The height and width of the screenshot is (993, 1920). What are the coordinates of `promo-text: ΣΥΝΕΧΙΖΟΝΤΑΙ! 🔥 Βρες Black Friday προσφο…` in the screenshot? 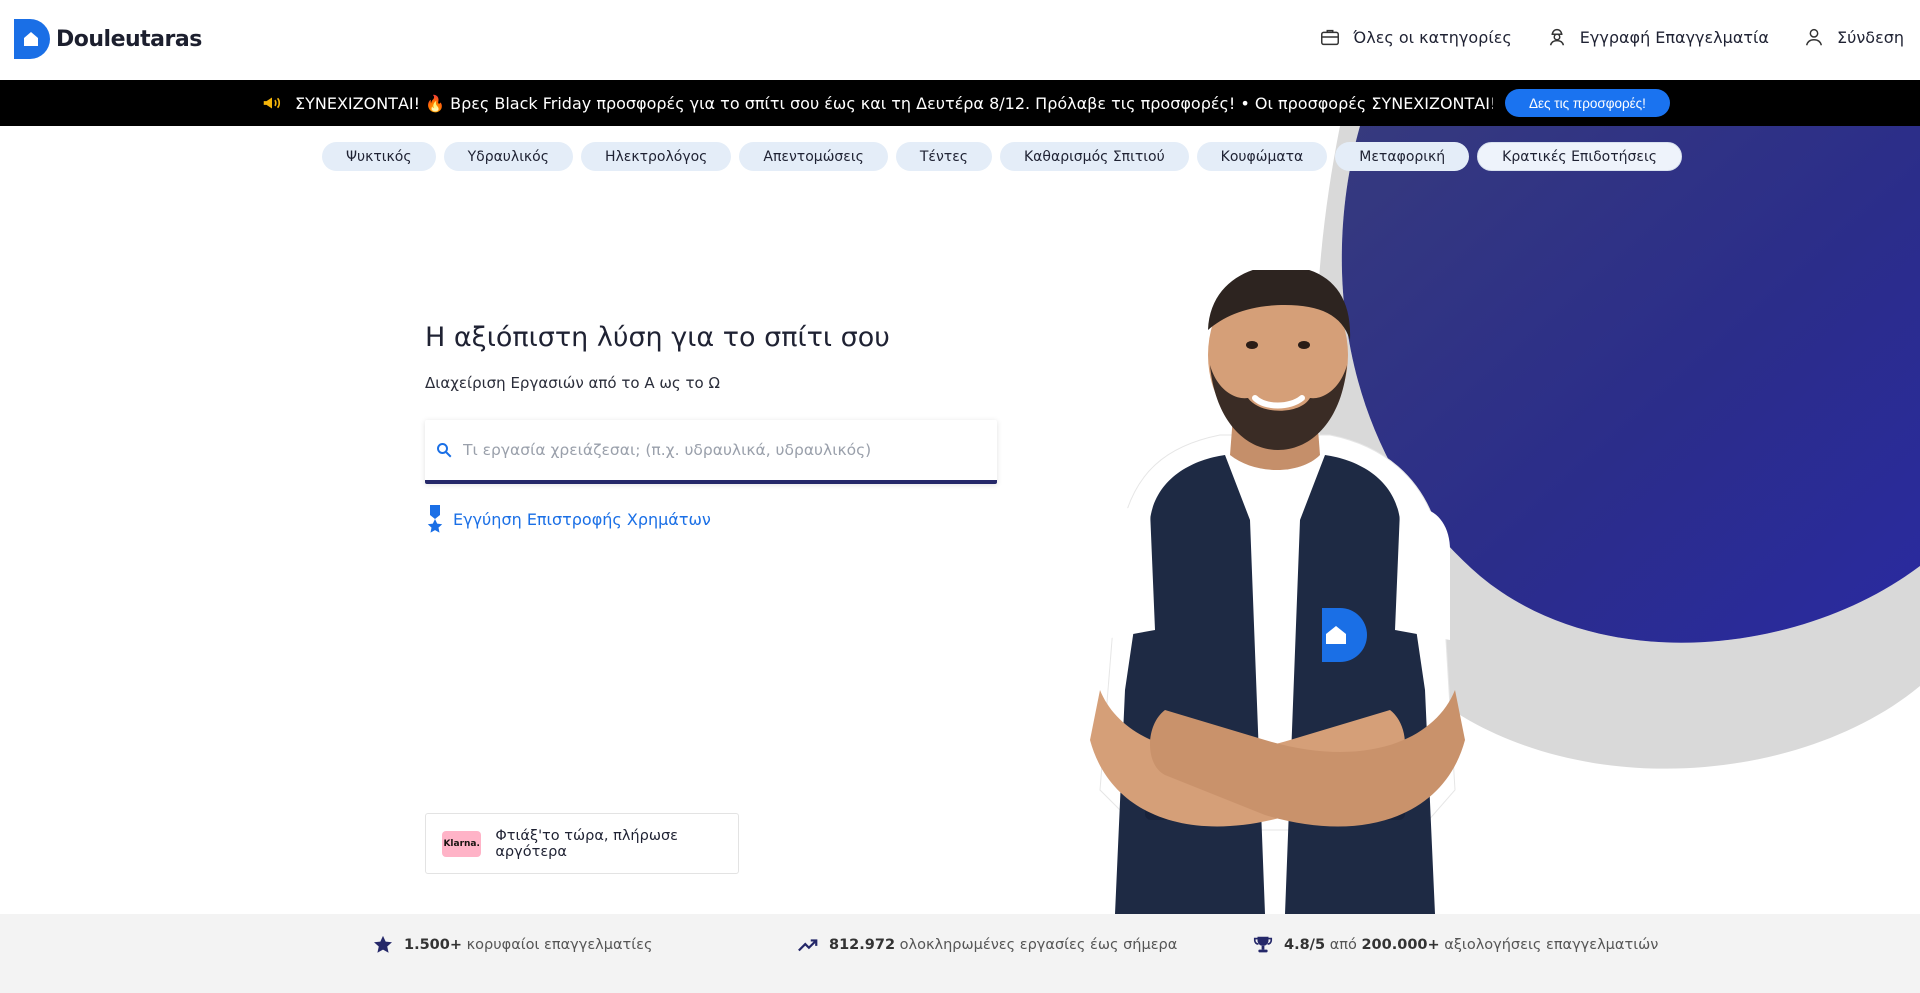 It's located at (894, 103).